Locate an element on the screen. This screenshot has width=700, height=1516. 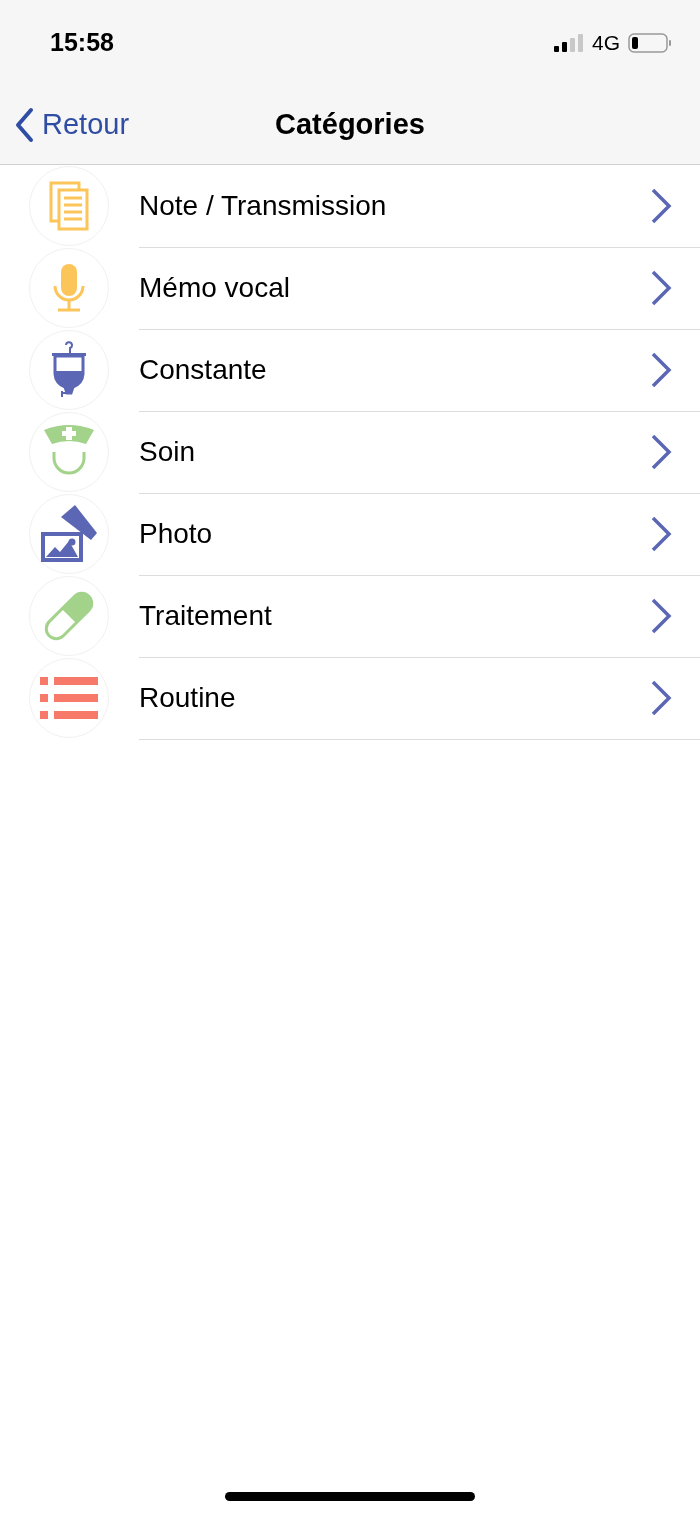
category-item: Note / Transmission is located at coordinates (419, 206).